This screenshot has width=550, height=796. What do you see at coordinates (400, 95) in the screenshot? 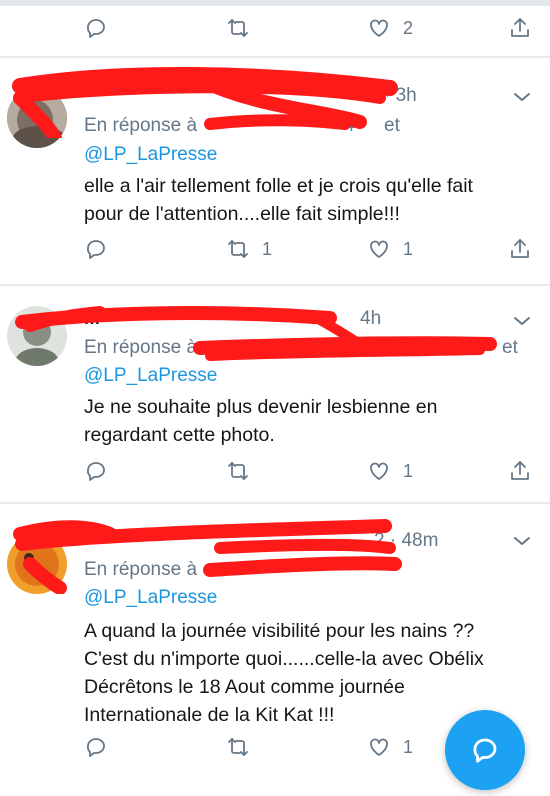
I see `tweet-time: · 3h` at bounding box center [400, 95].